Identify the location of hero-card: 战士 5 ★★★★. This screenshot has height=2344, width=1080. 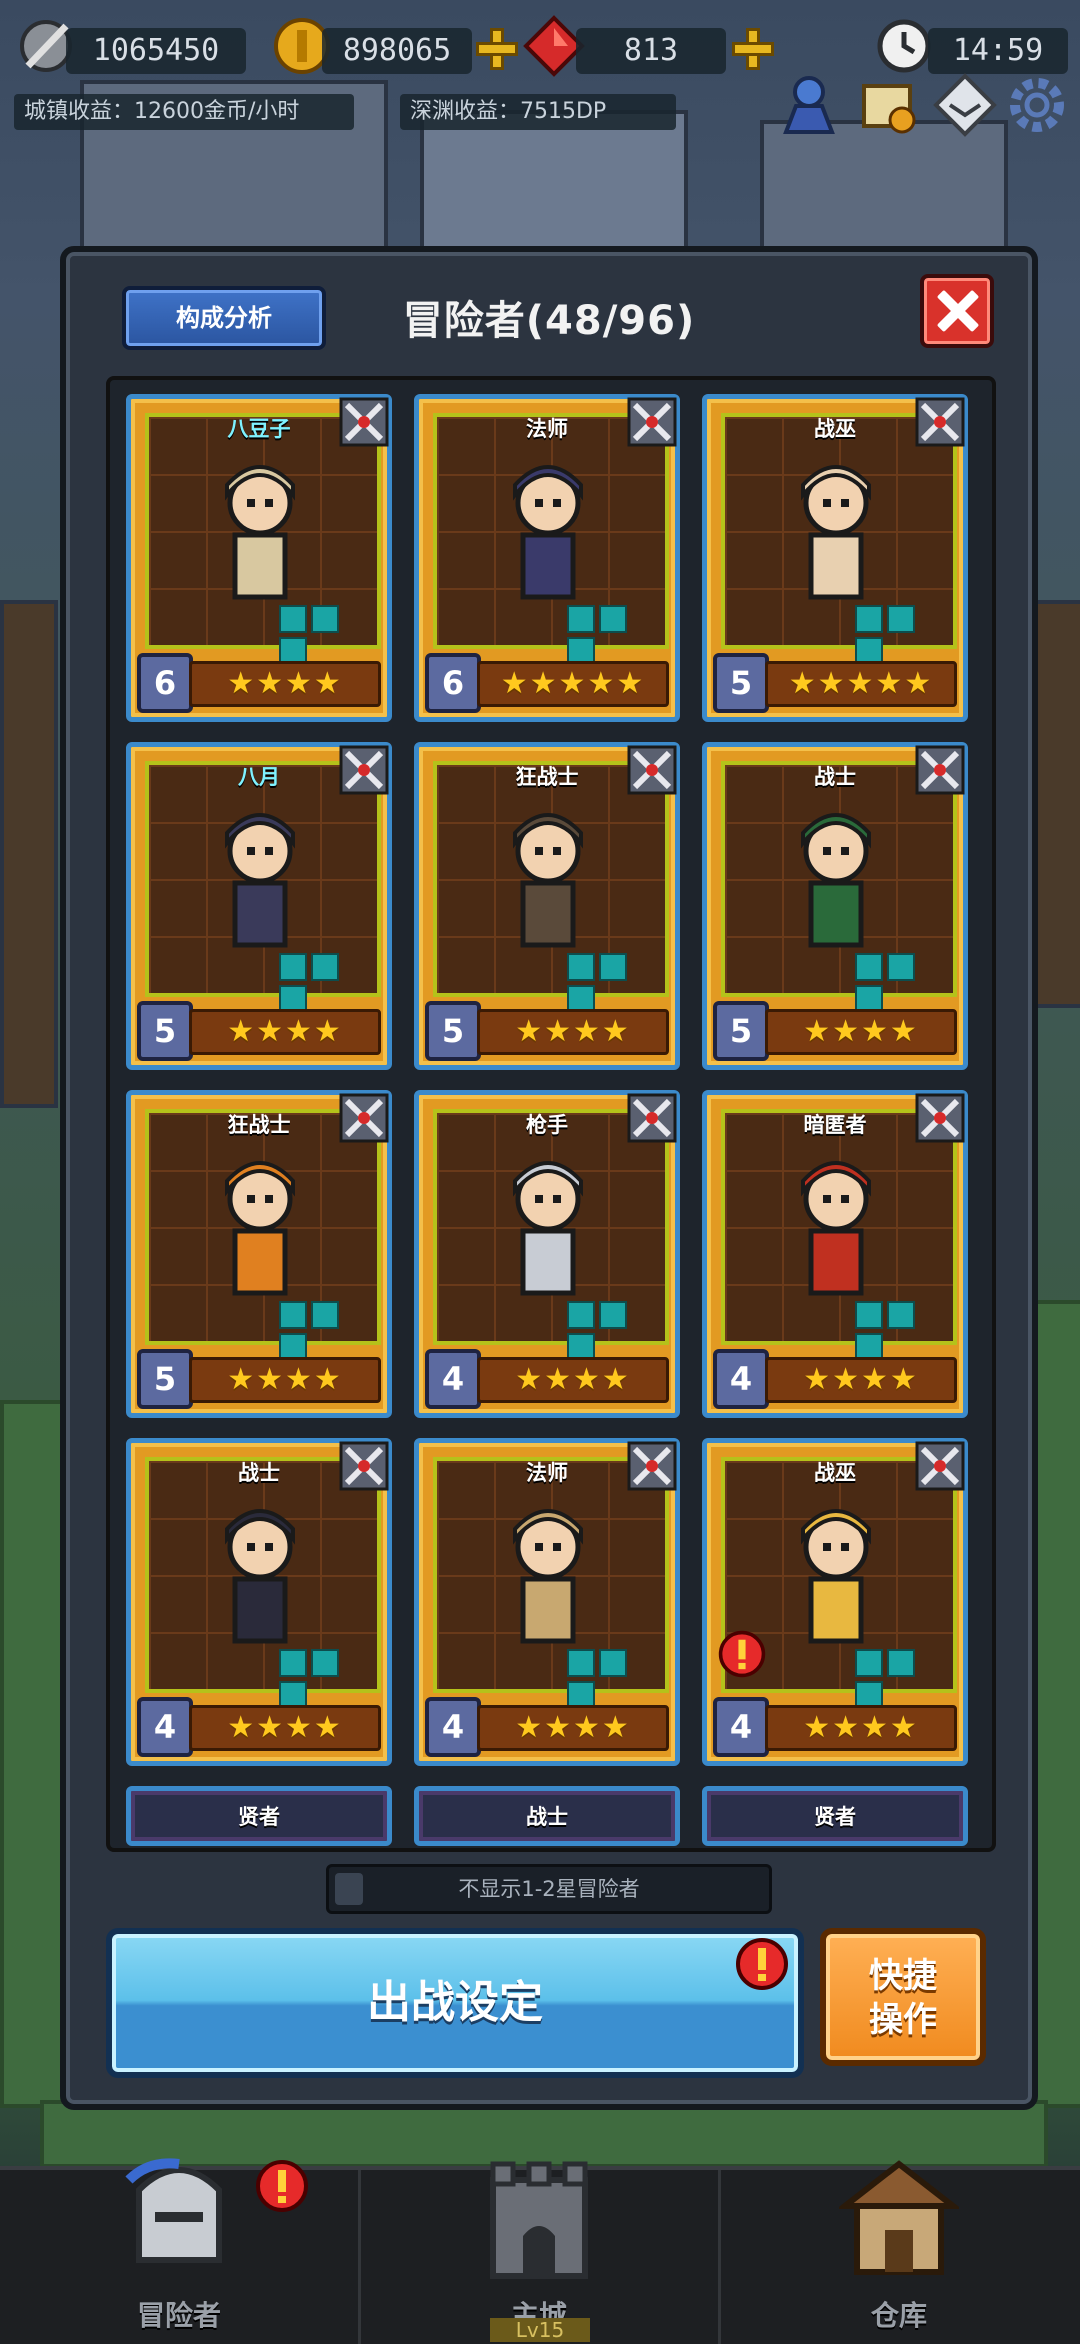
(835, 906).